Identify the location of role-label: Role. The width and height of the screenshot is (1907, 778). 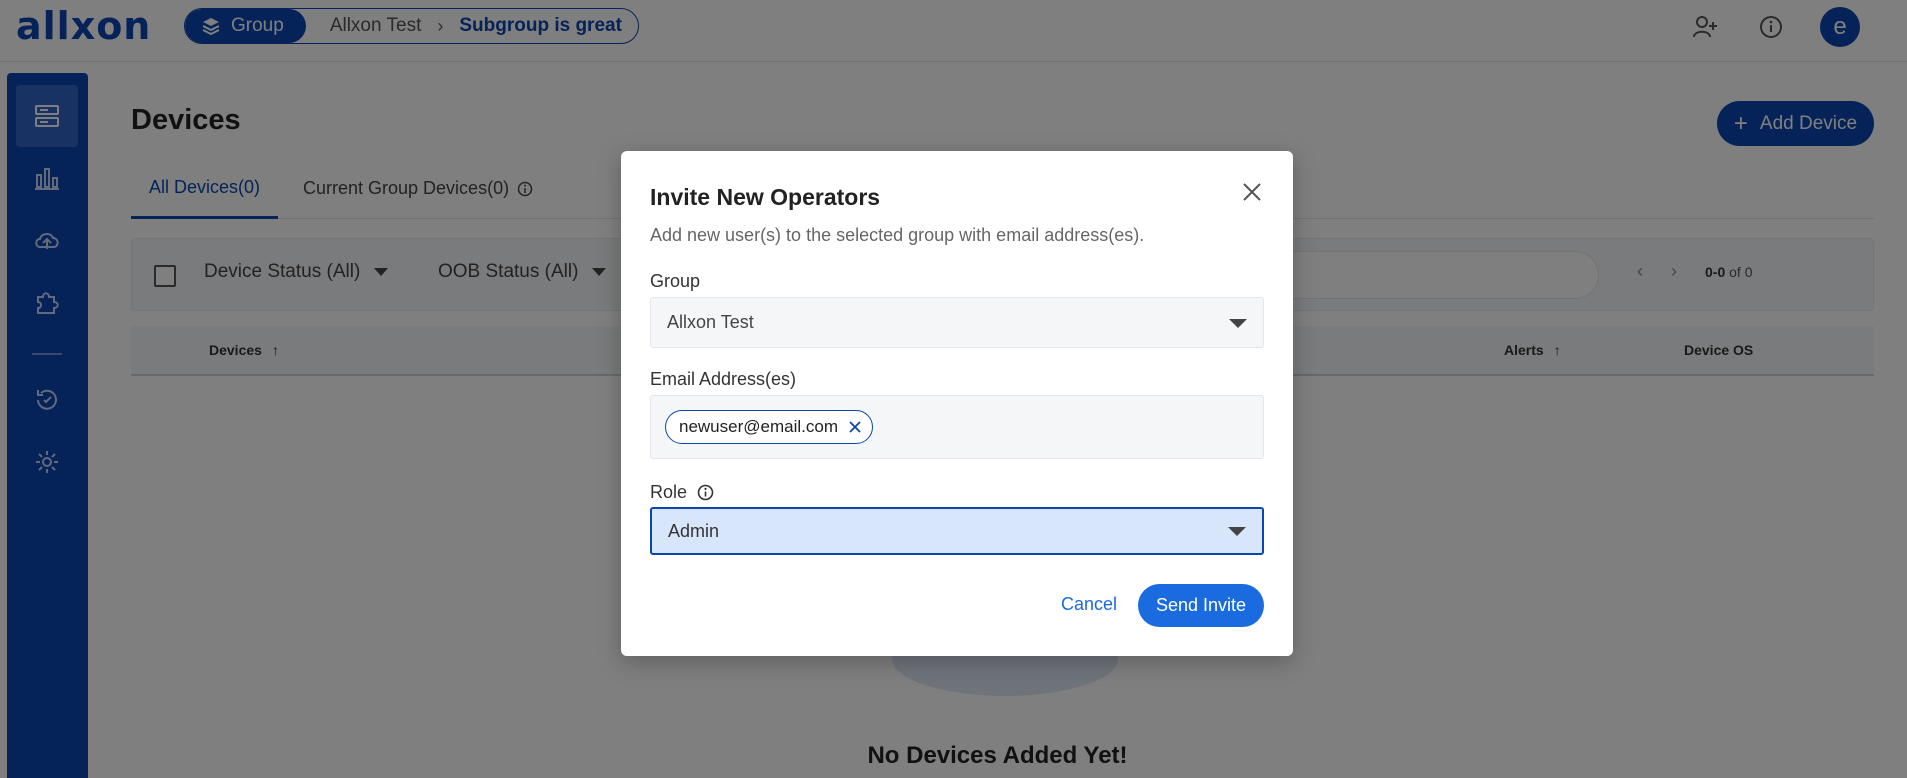
(682, 492).